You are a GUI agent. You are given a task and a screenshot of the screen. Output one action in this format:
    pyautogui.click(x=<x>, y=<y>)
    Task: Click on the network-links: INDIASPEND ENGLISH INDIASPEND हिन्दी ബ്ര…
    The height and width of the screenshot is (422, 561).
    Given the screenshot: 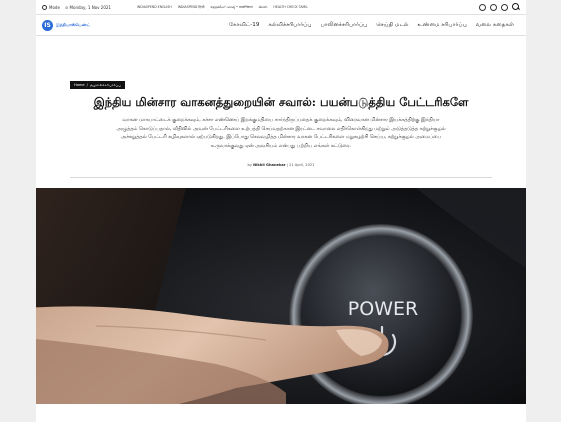 What is the action you would take?
    pyautogui.click(x=222, y=7)
    